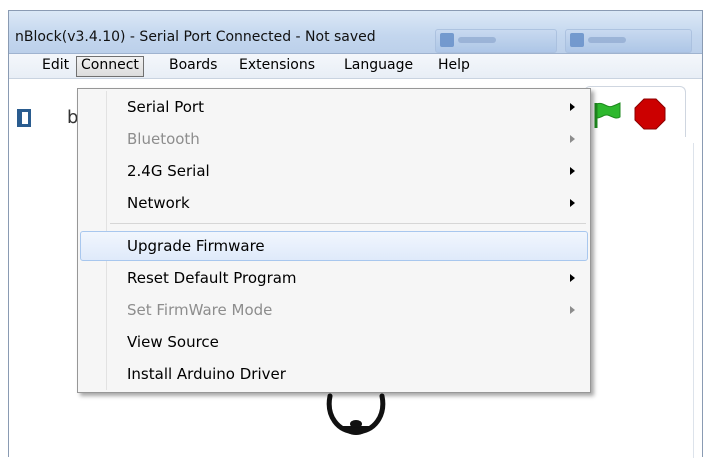 Image resolution: width=709 pixels, height=458 pixels. Describe the element at coordinates (24, 118) in the screenshot. I see `toolbar-block-icon` at that location.